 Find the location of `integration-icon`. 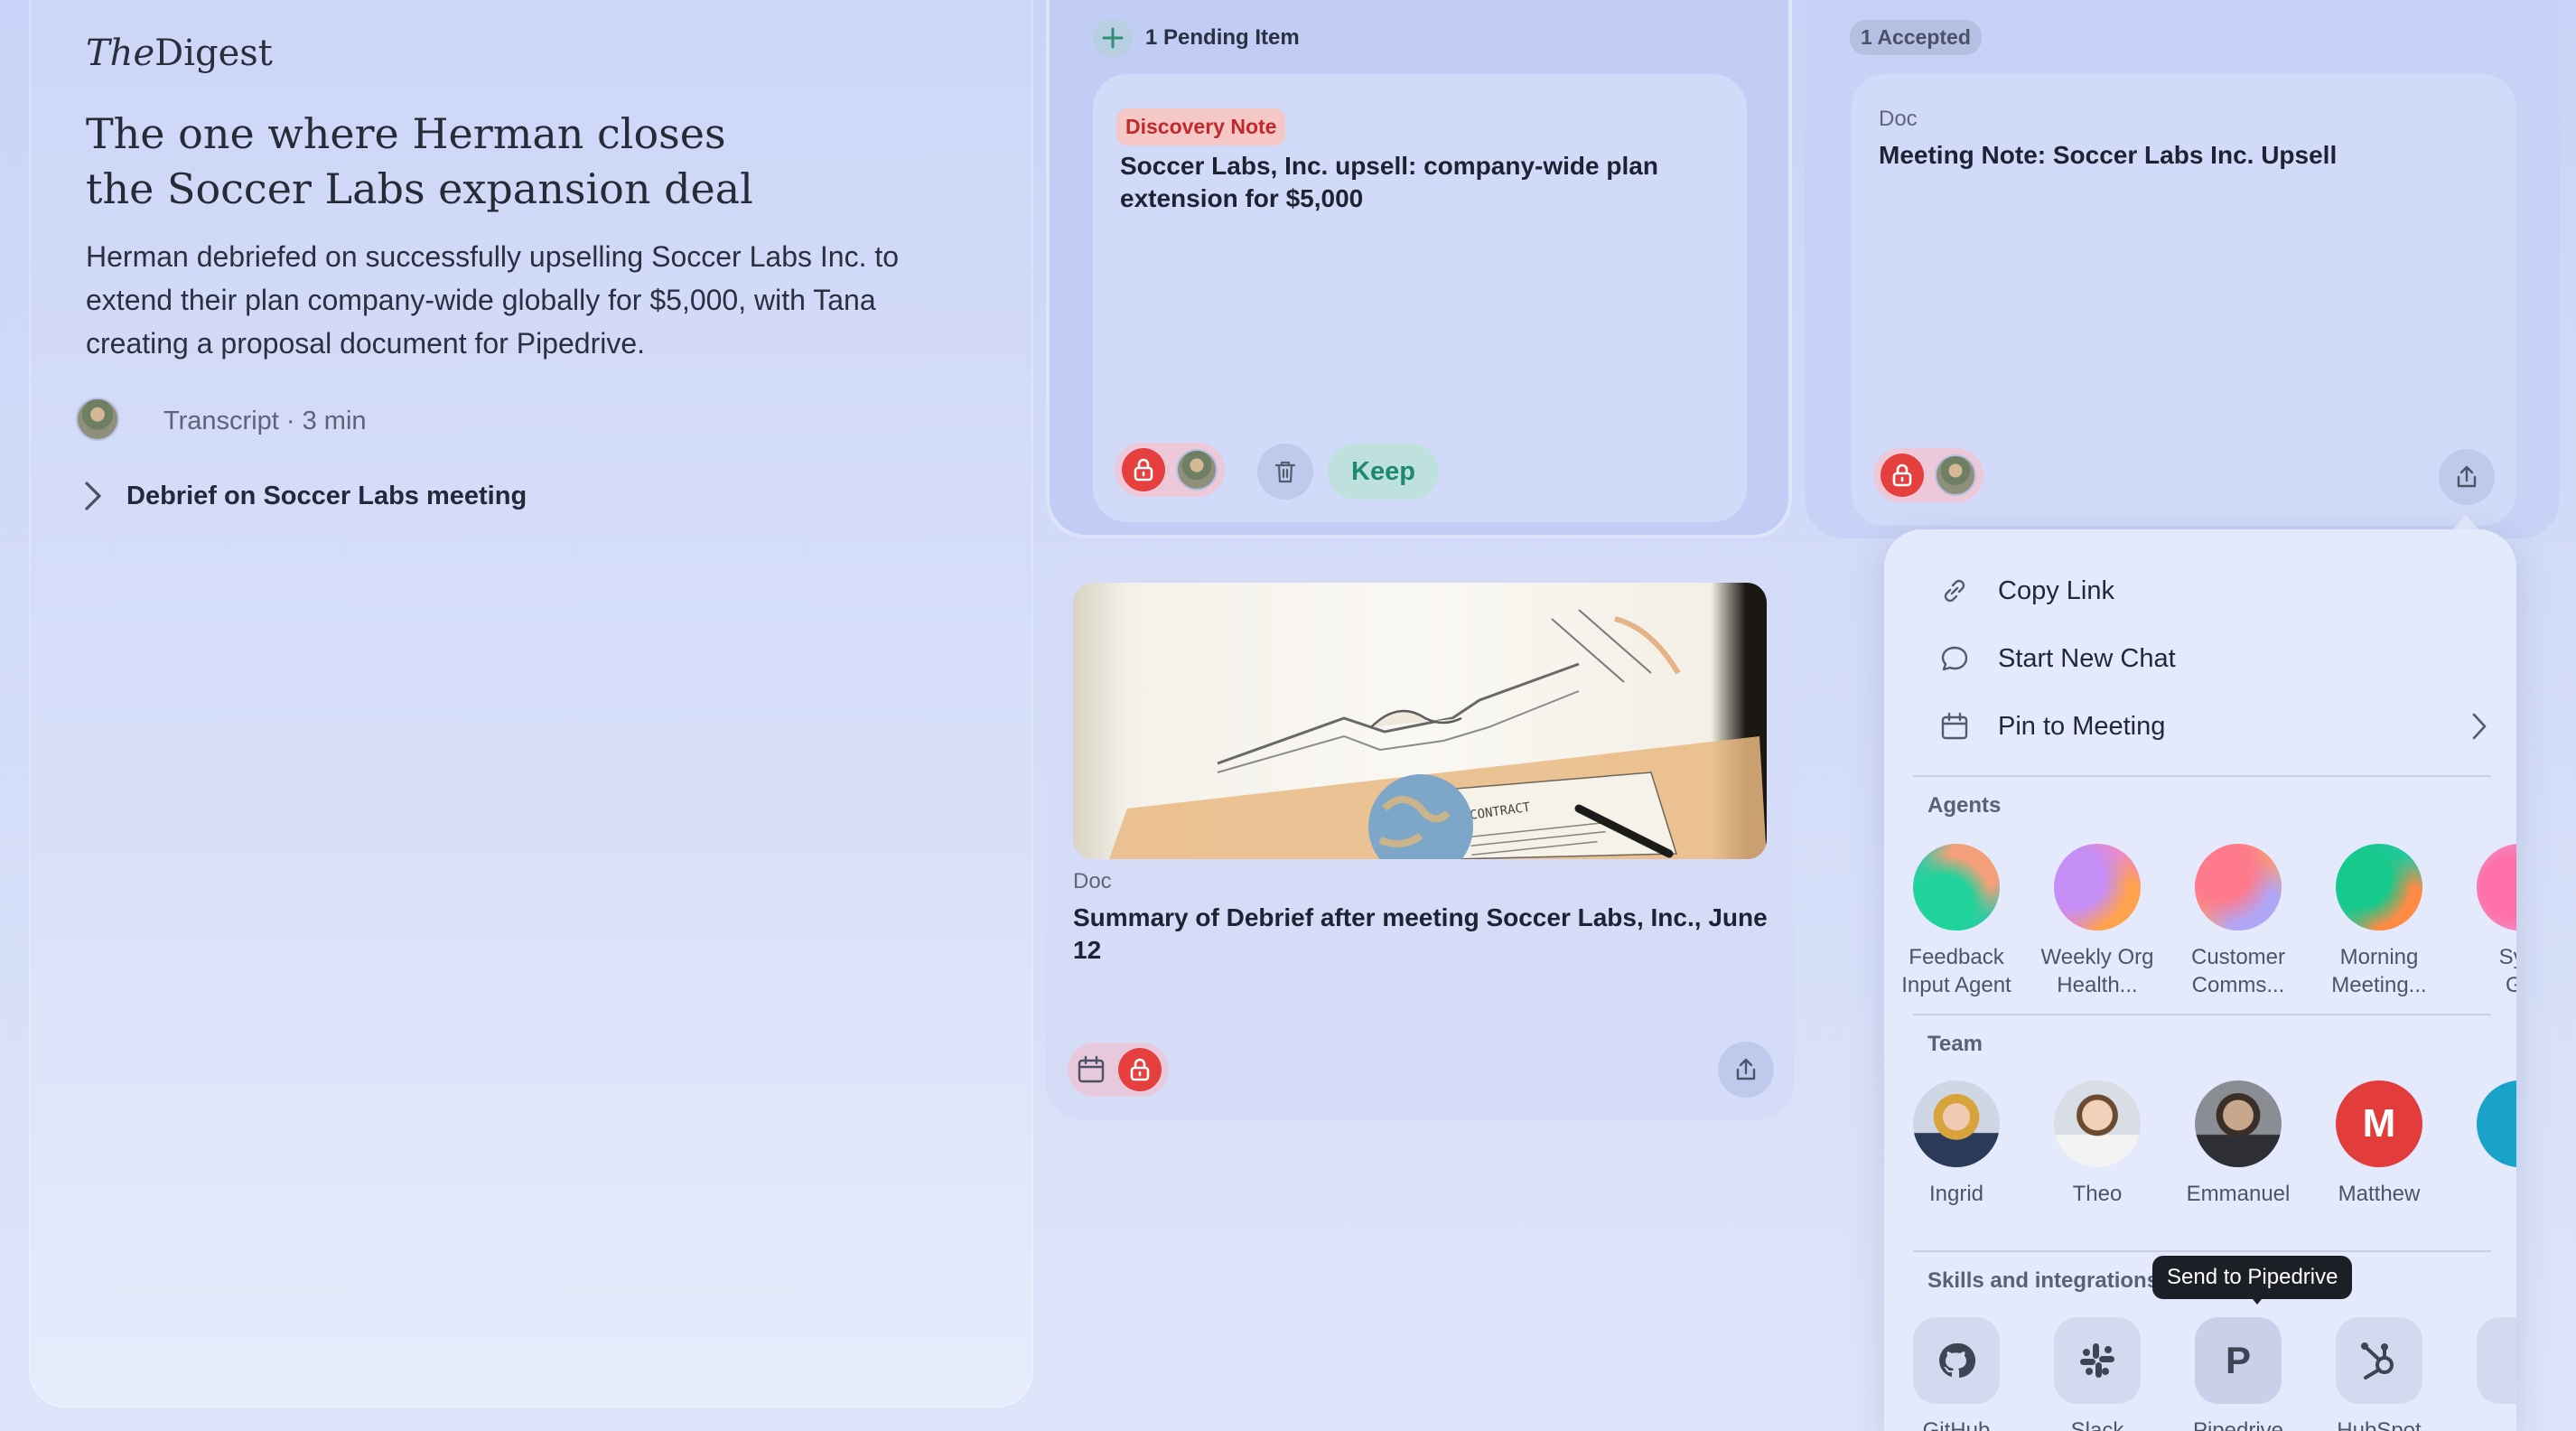

integration-icon is located at coordinates (2496, 1360).